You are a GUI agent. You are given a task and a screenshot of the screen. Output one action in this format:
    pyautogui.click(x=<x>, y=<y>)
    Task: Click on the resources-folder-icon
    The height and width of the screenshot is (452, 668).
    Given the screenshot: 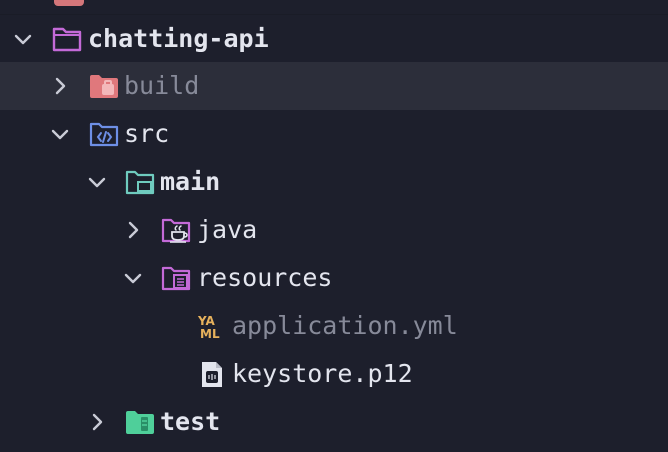 What is the action you would take?
    pyautogui.click(x=176, y=278)
    